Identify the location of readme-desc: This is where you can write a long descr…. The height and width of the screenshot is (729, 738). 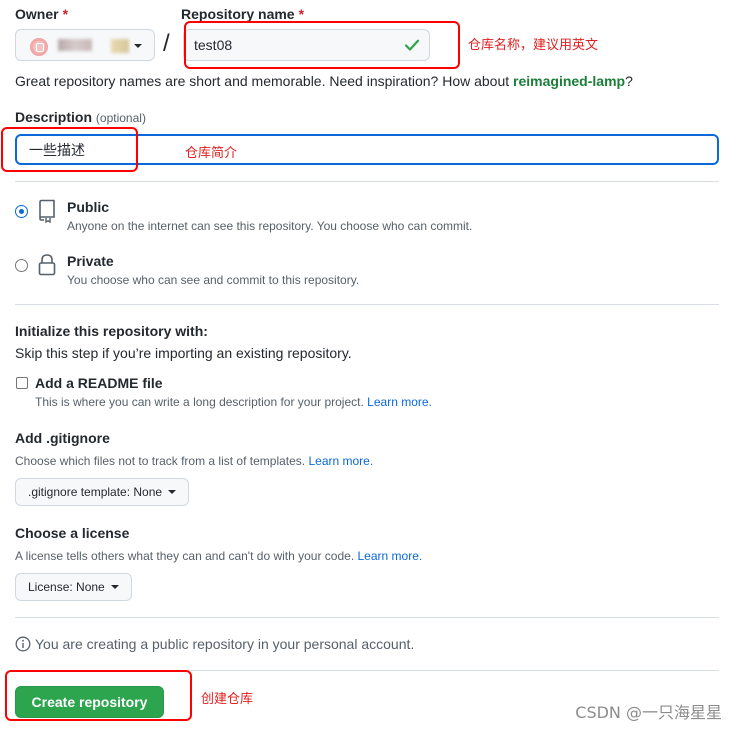
(233, 402).